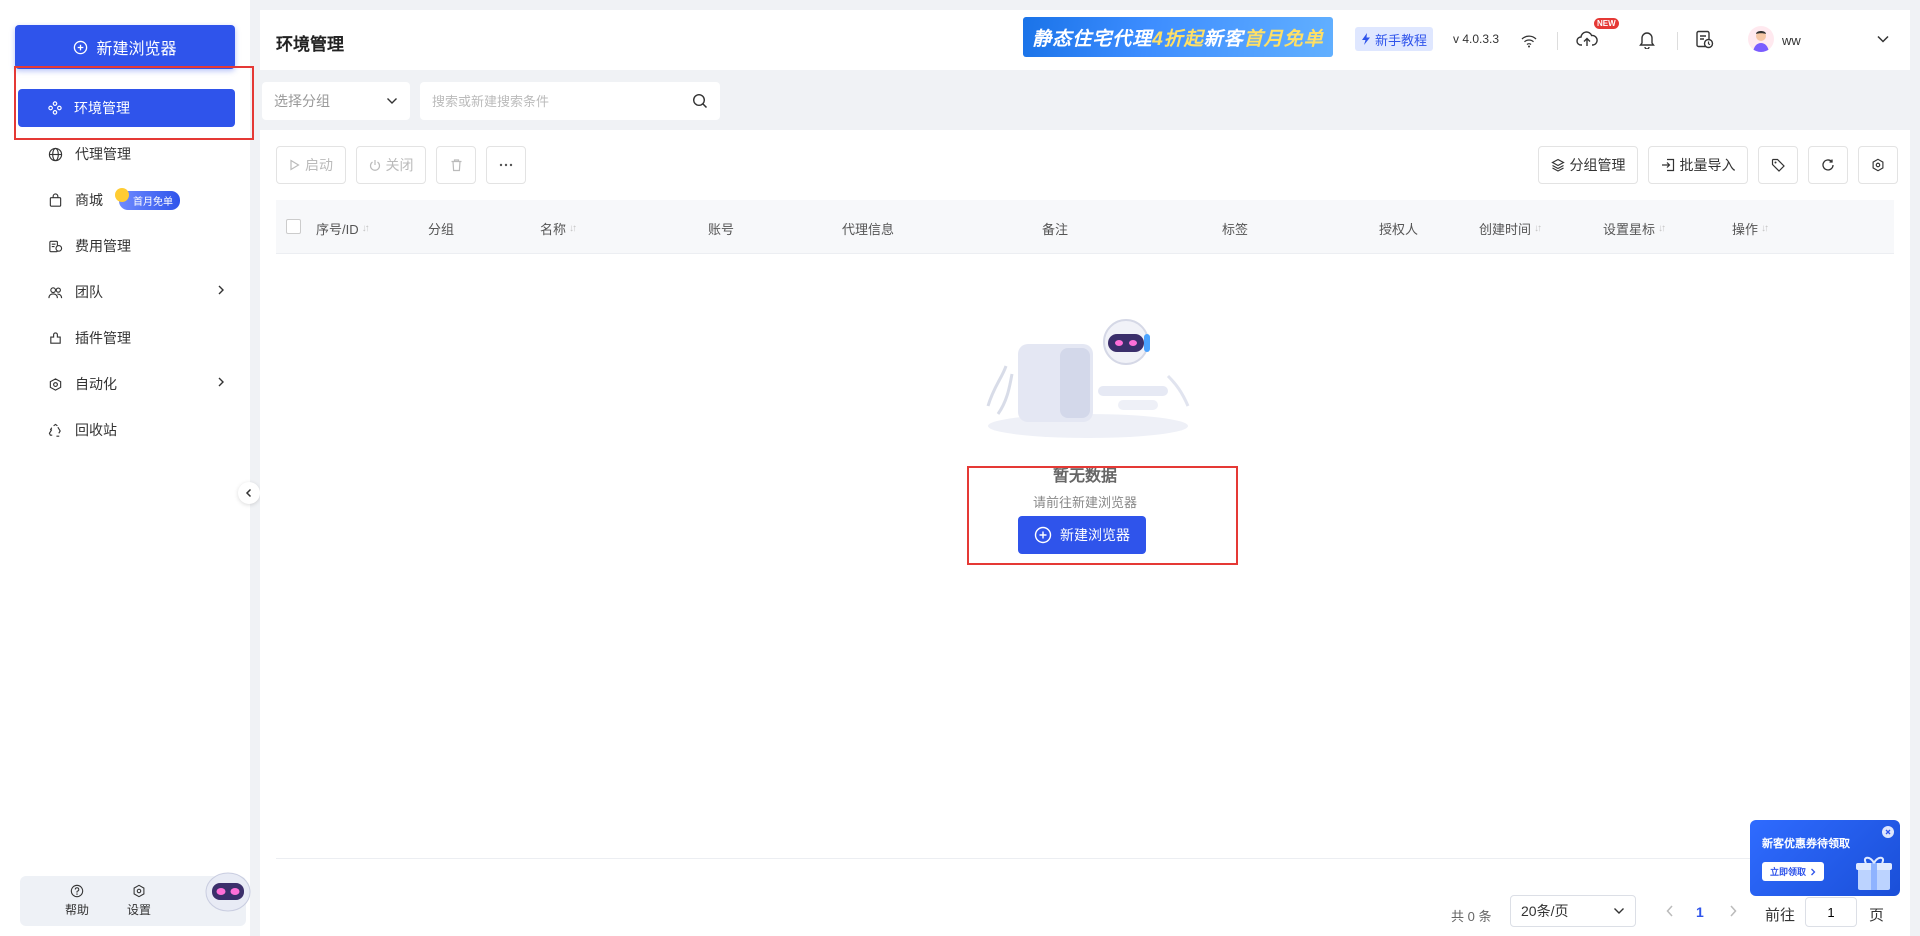  What do you see at coordinates (103, 338) in the screenshot?
I see `sidebar-item-label: 插件管理` at bounding box center [103, 338].